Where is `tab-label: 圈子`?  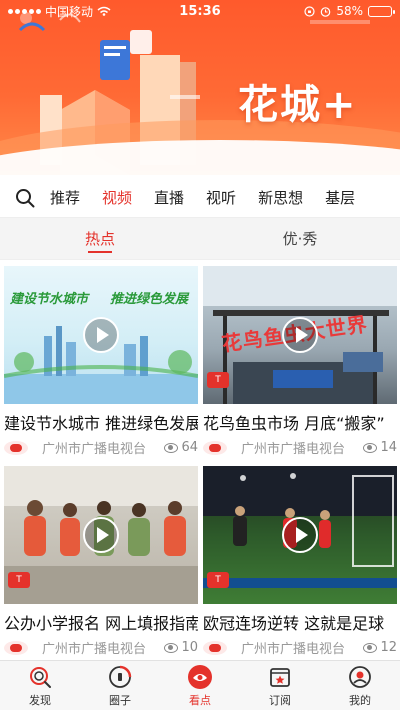
tab-label: 圈子 is located at coordinates (120, 700).